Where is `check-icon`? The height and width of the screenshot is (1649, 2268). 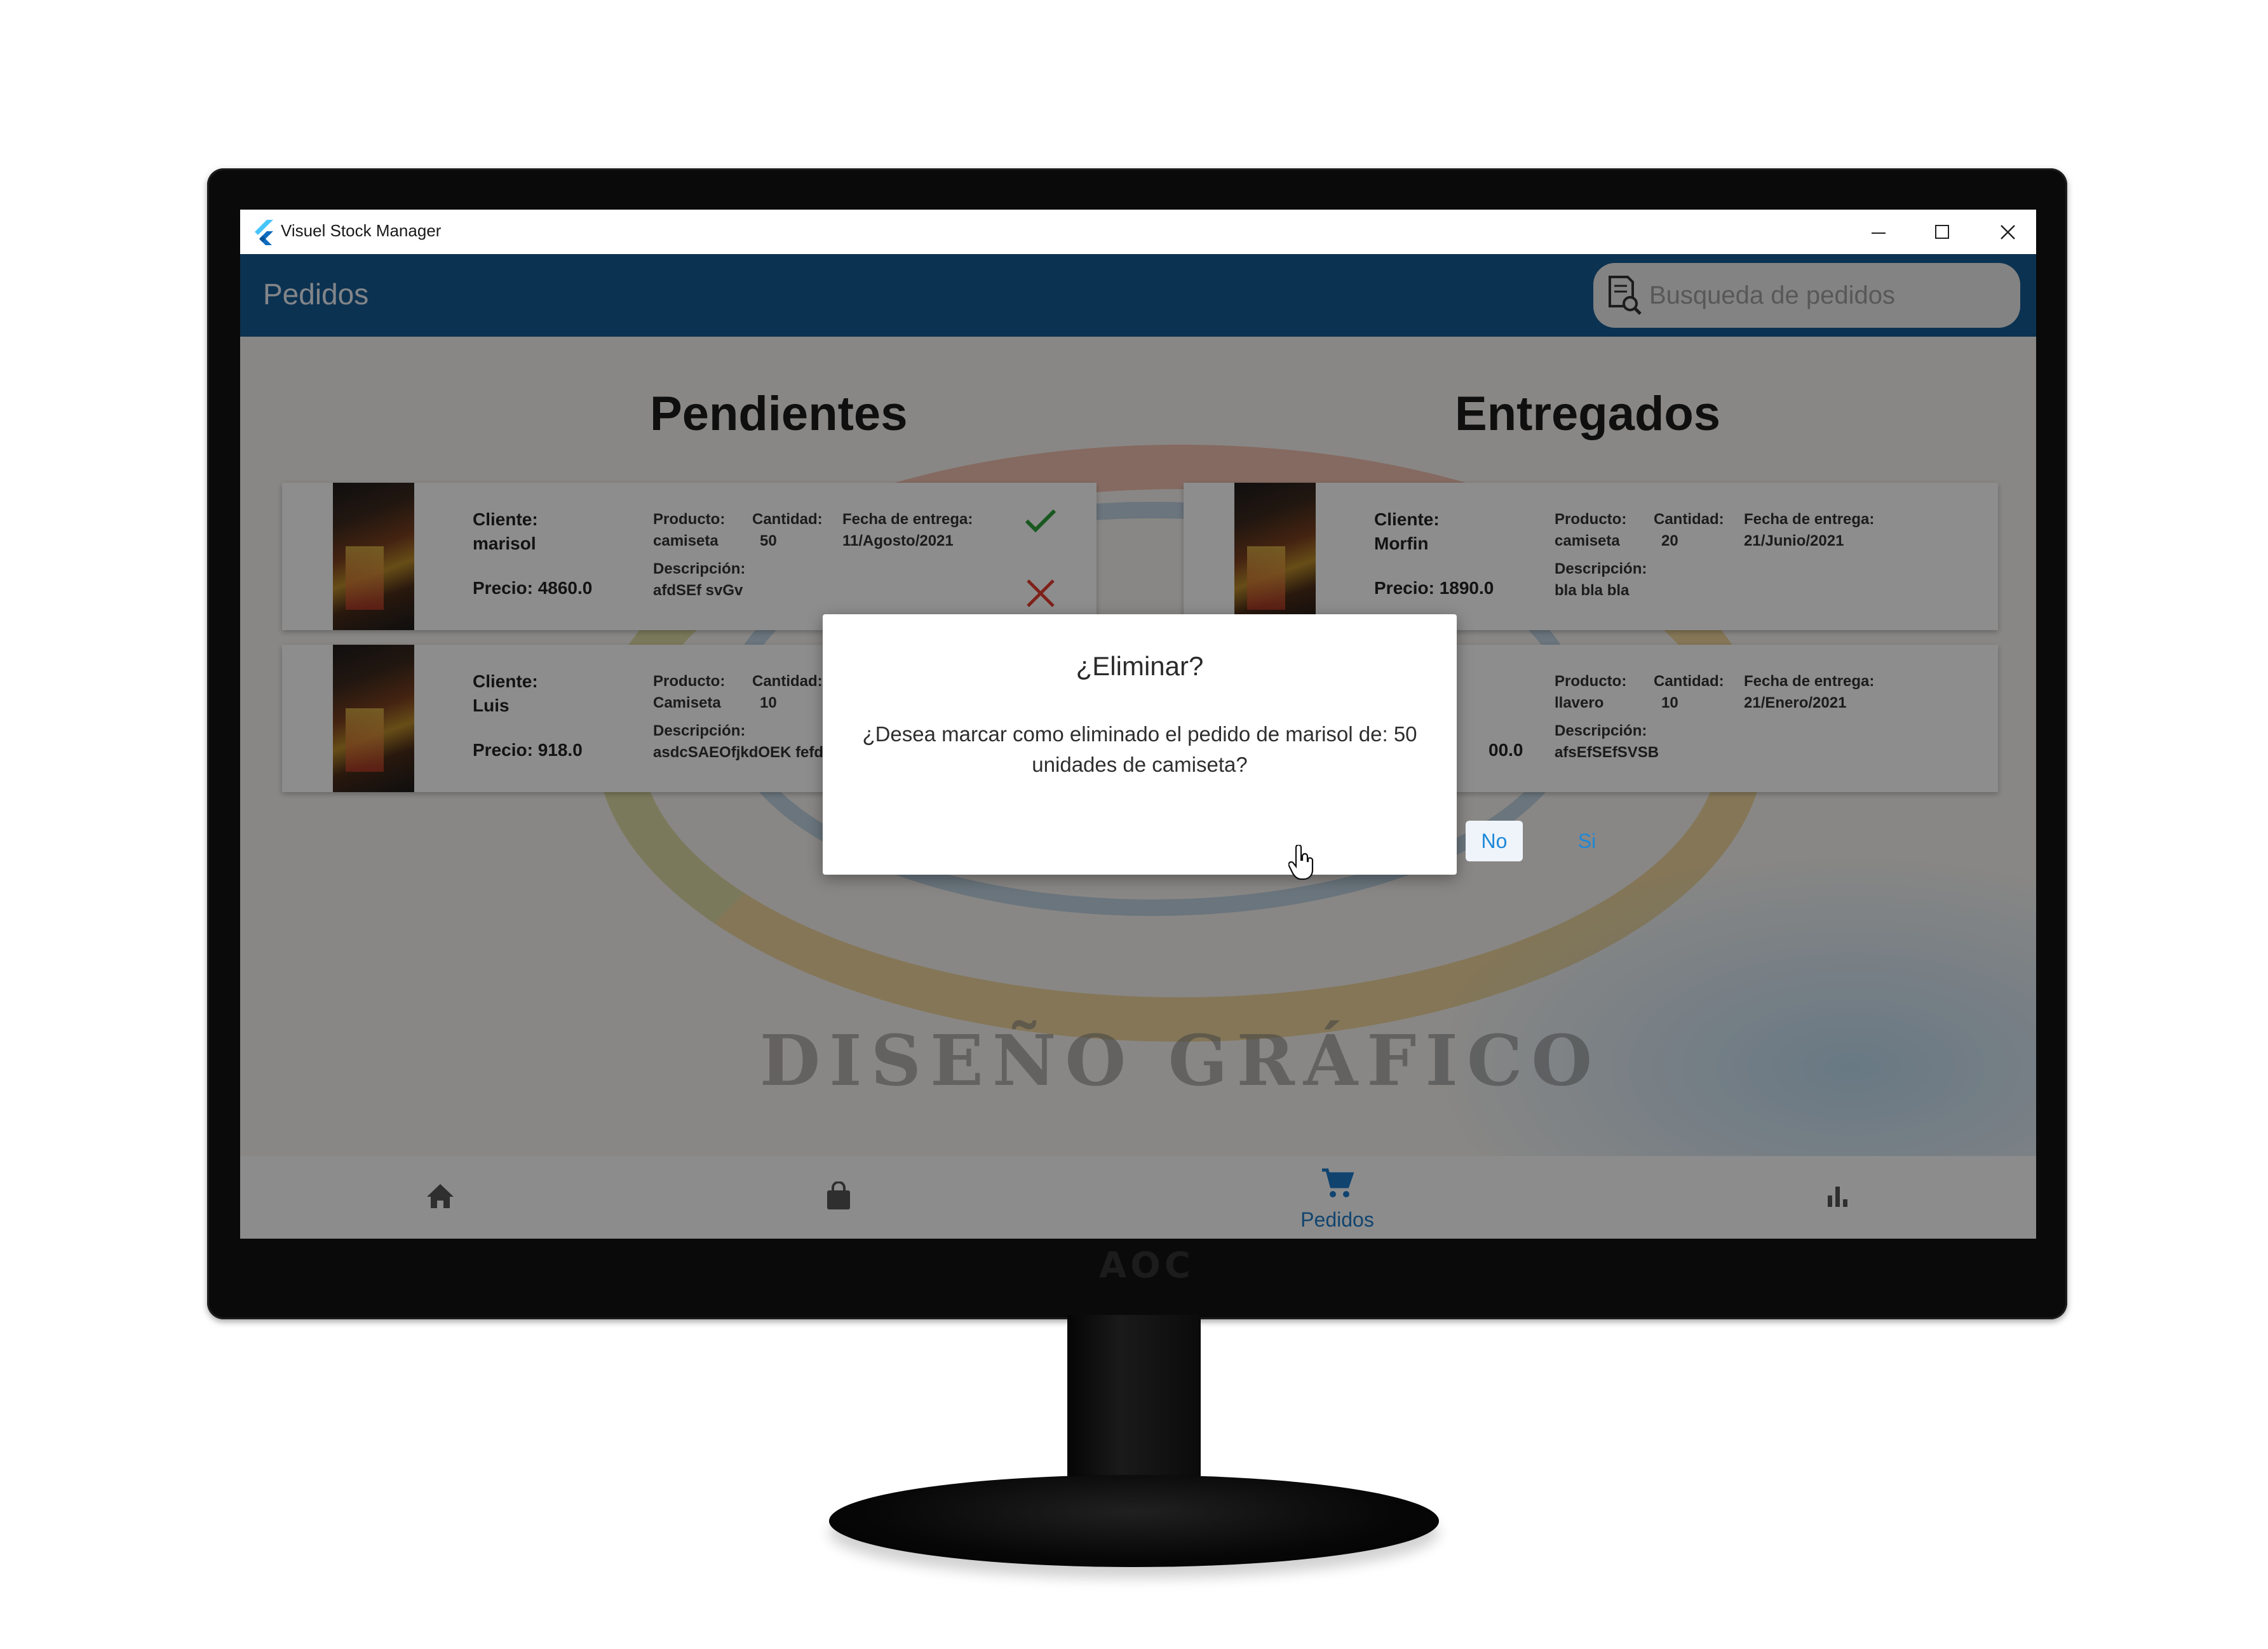
check-icon is located at coordinates (1040, 521).